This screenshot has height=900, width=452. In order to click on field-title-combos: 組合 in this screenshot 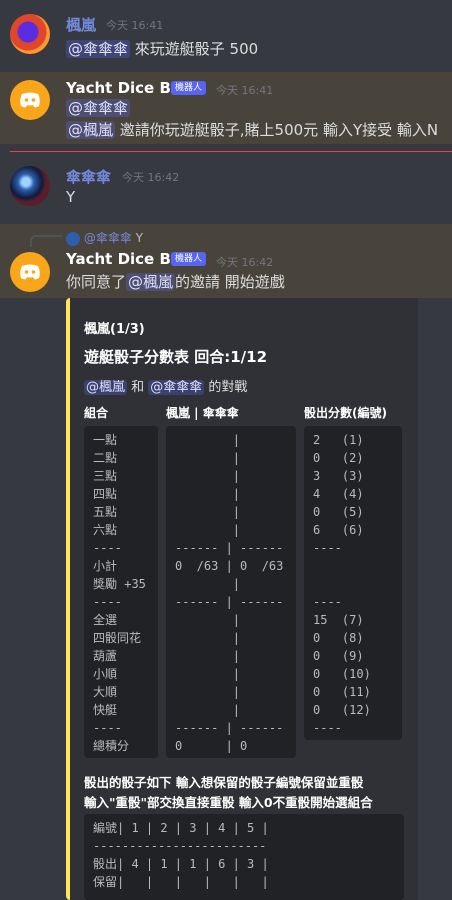, I will do `click(96, 413)`.